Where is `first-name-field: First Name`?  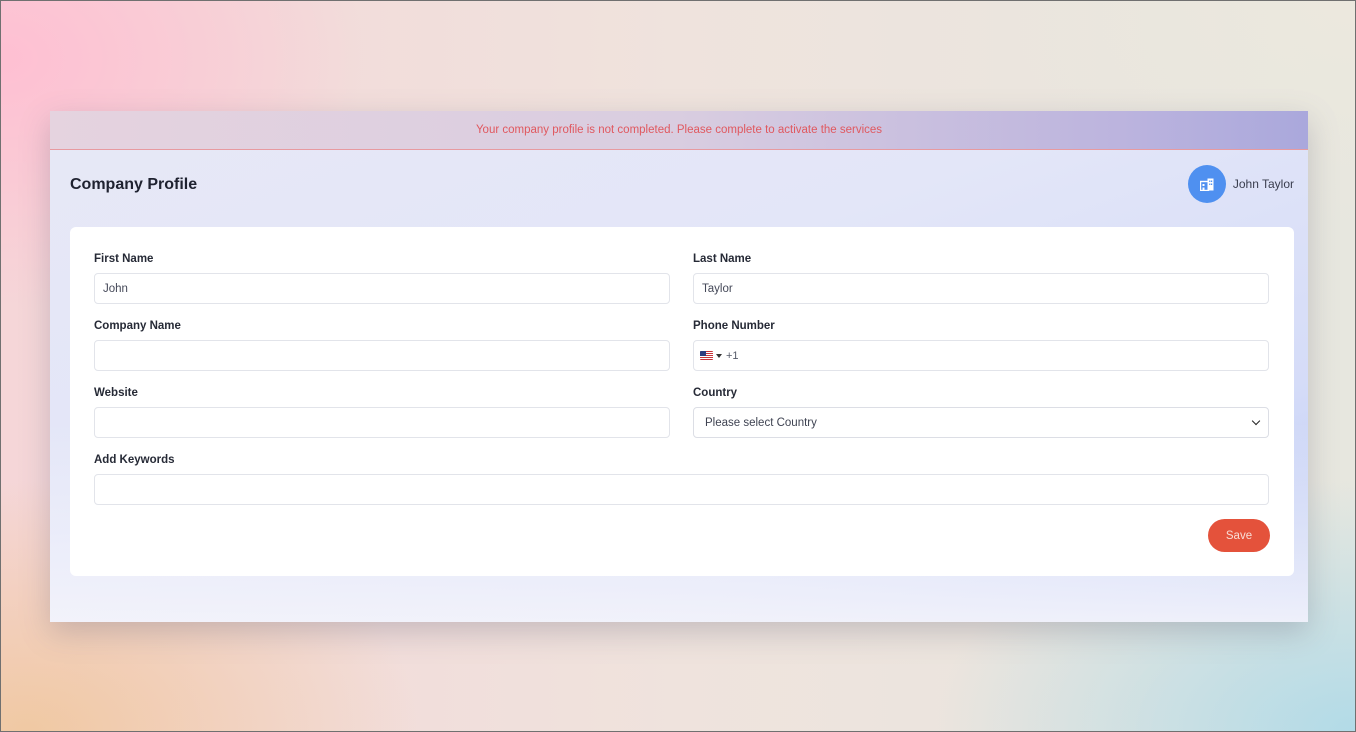
first-name-field: First Name is located at coordinates (382, 278).